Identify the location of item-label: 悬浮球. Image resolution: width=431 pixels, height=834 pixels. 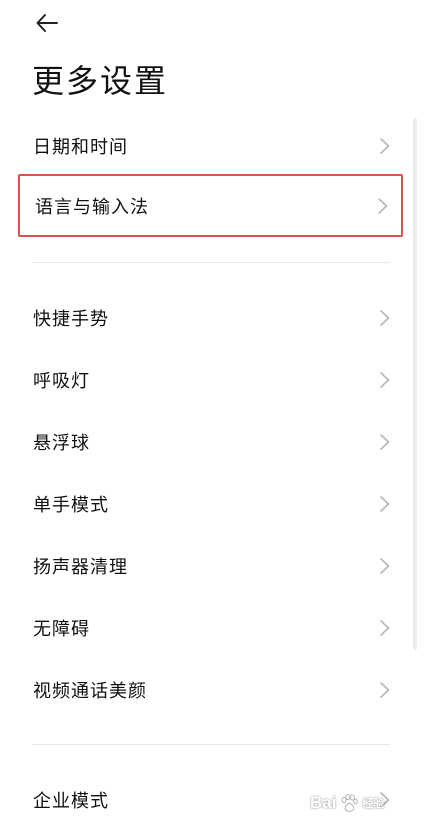
(61, 443).